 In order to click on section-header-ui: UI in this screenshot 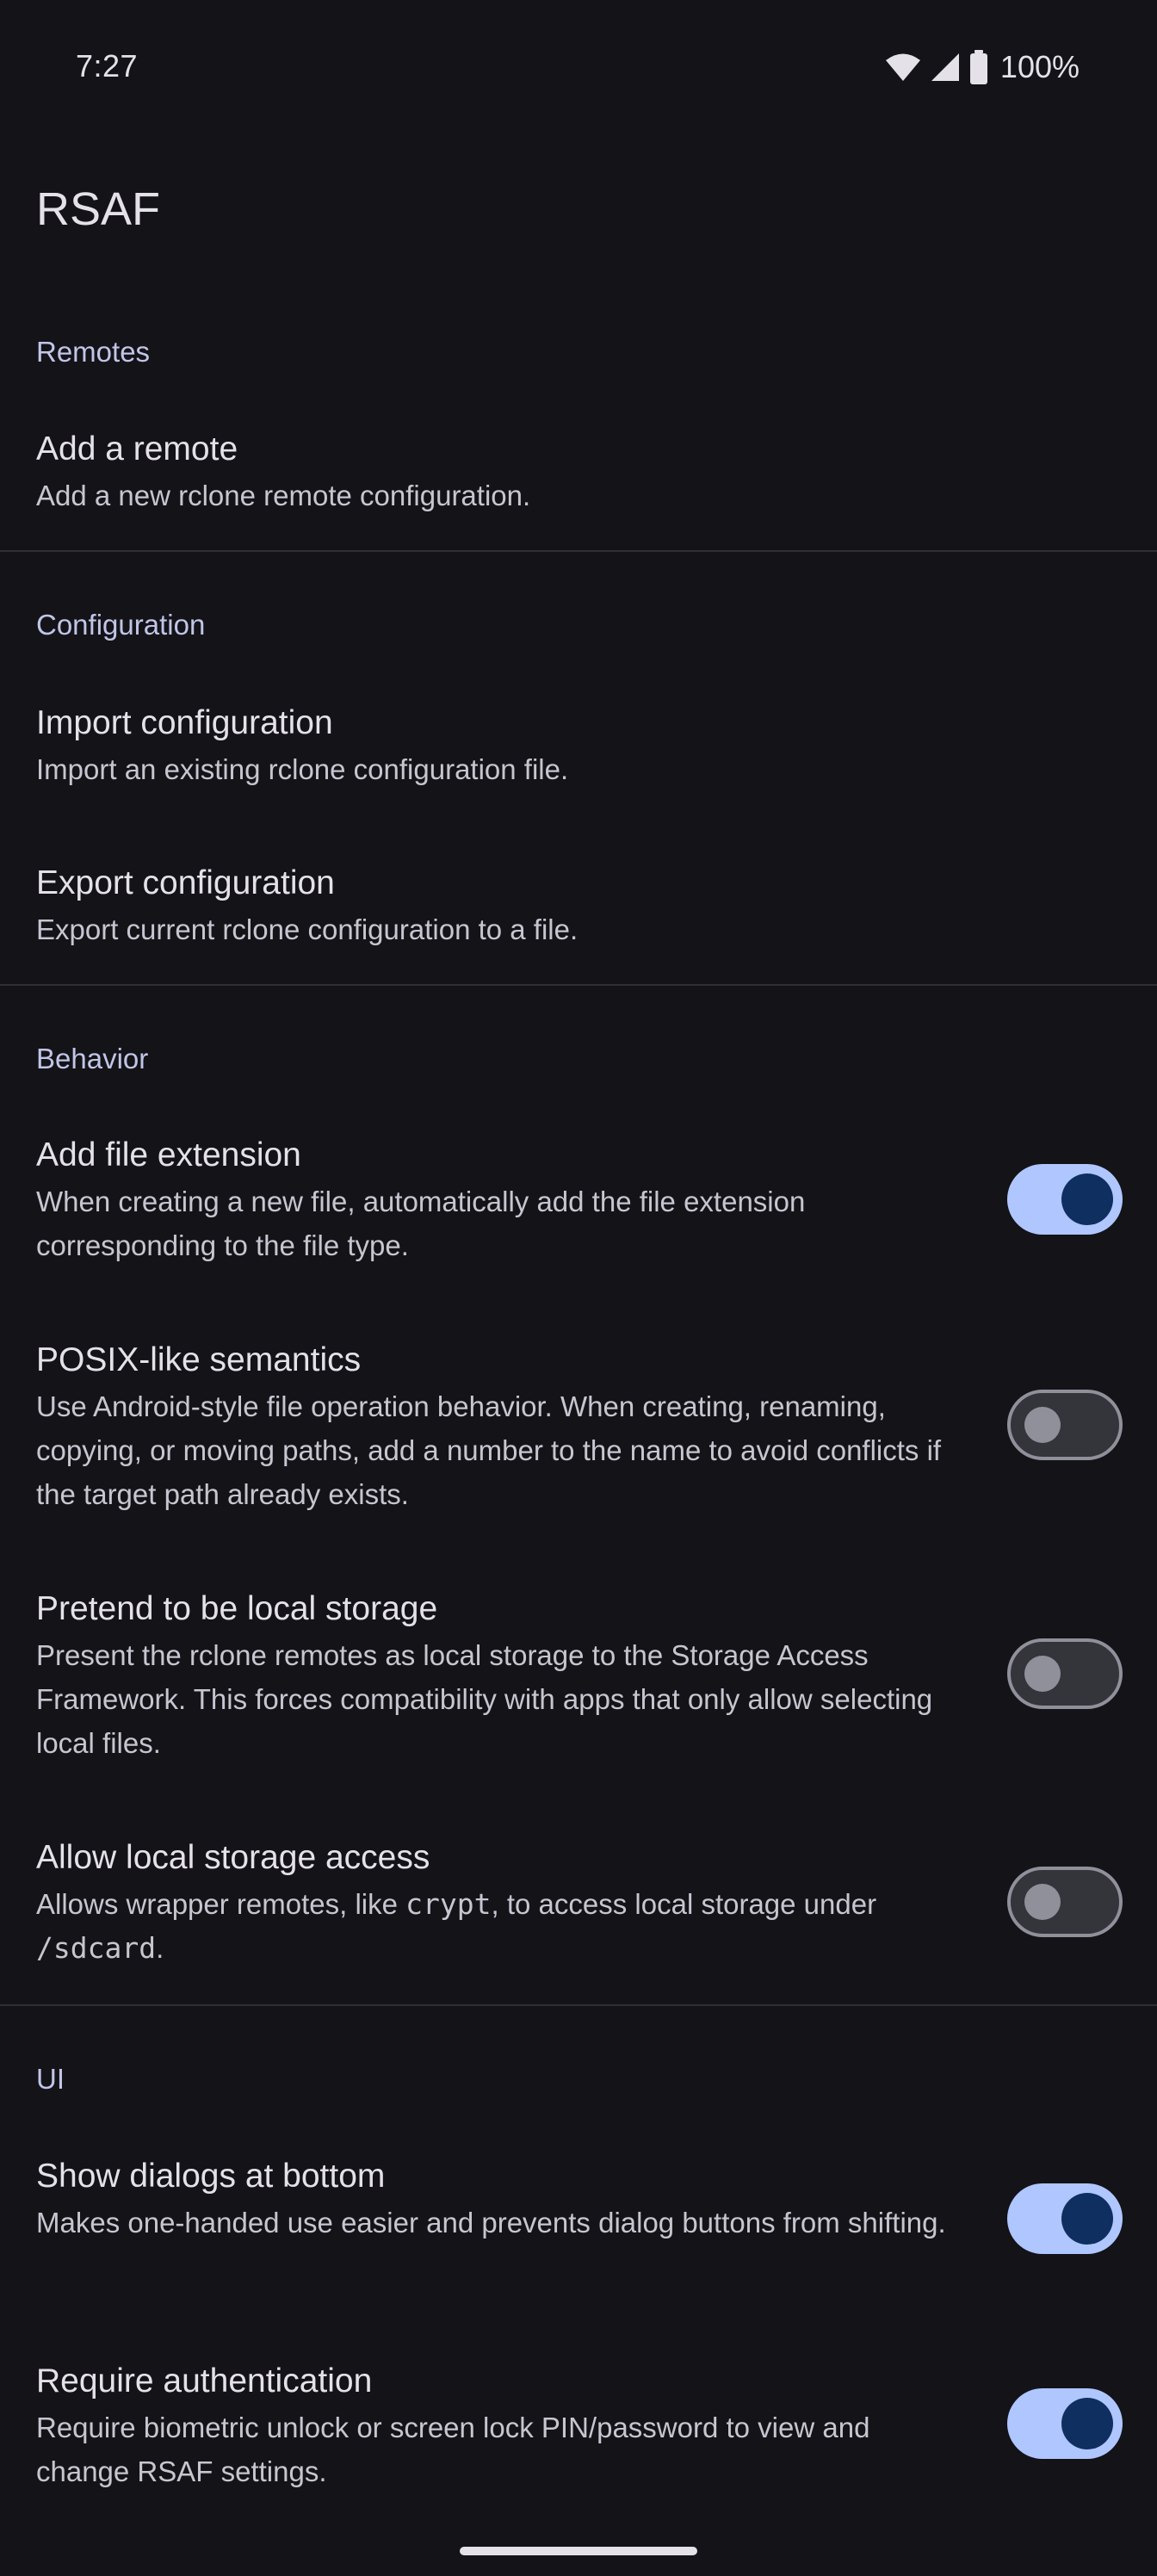, I will do `click(50, 2079)`.